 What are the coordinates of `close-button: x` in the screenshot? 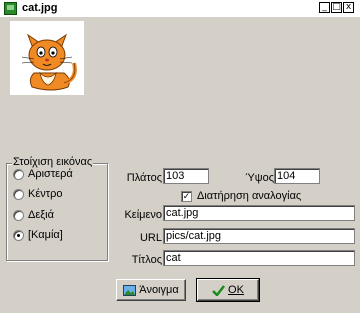 It's located at (348, 7).